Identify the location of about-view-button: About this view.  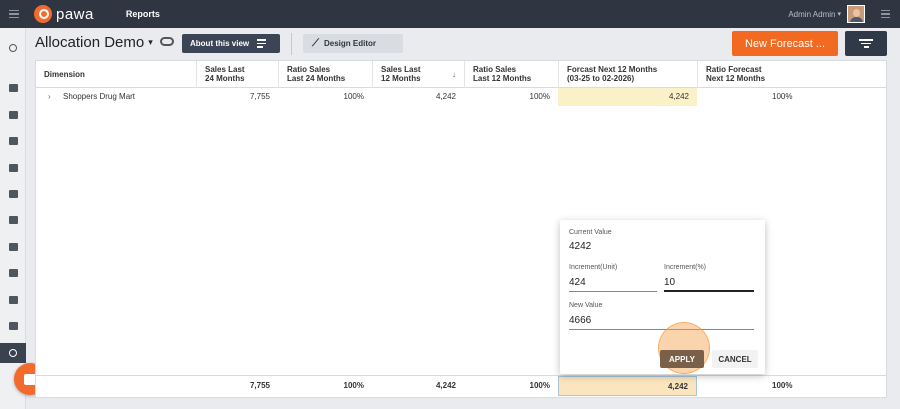
(231, 43).